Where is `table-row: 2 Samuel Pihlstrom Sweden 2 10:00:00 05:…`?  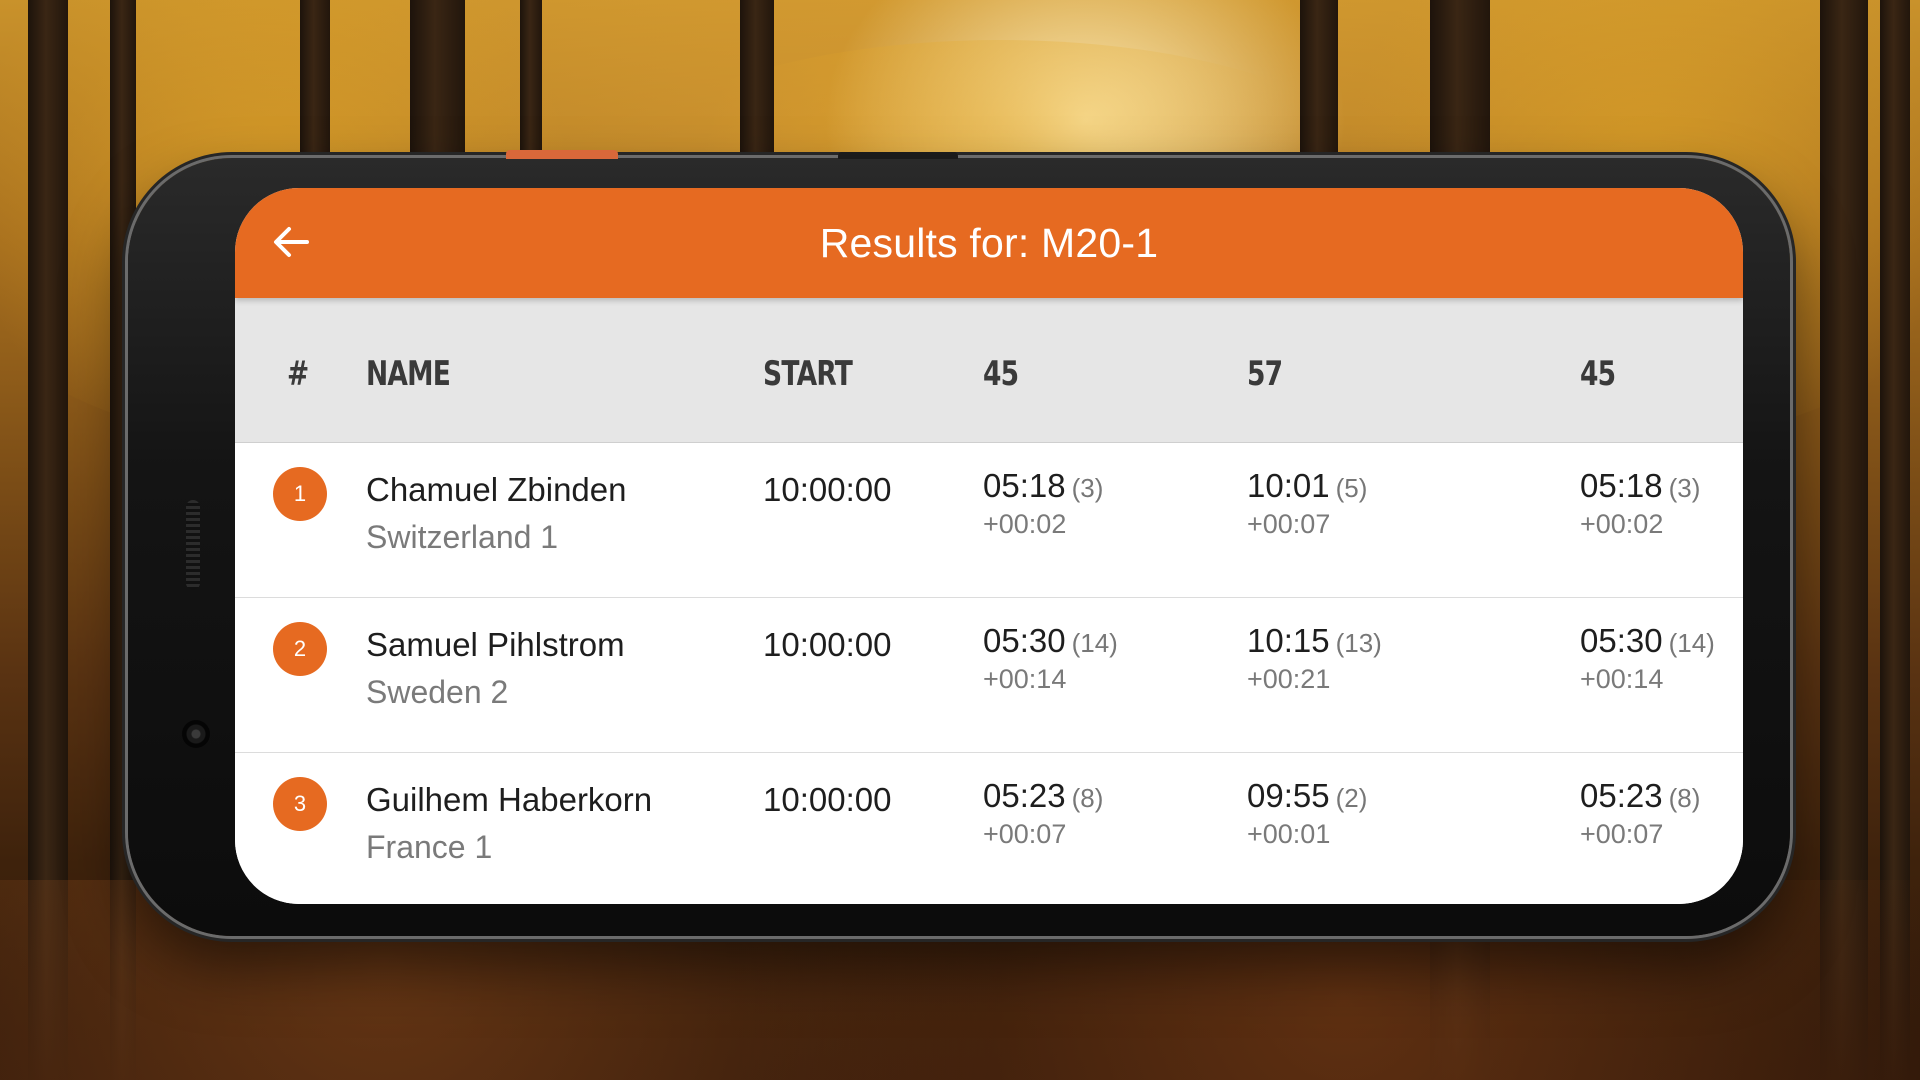 table-row: 2 Samuel Pihlstrom Sweden 2 10:00:00 05:… is located at coordinates (989, 675).